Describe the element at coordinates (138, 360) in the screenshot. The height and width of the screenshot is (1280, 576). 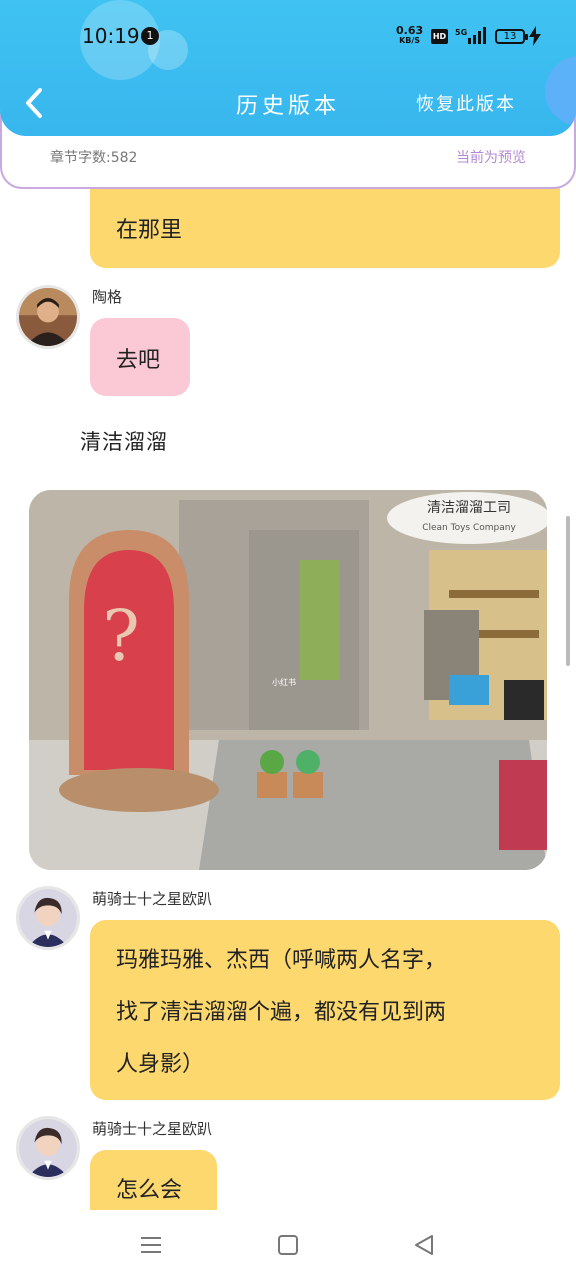
I see `message-text: 去吧` at that location.